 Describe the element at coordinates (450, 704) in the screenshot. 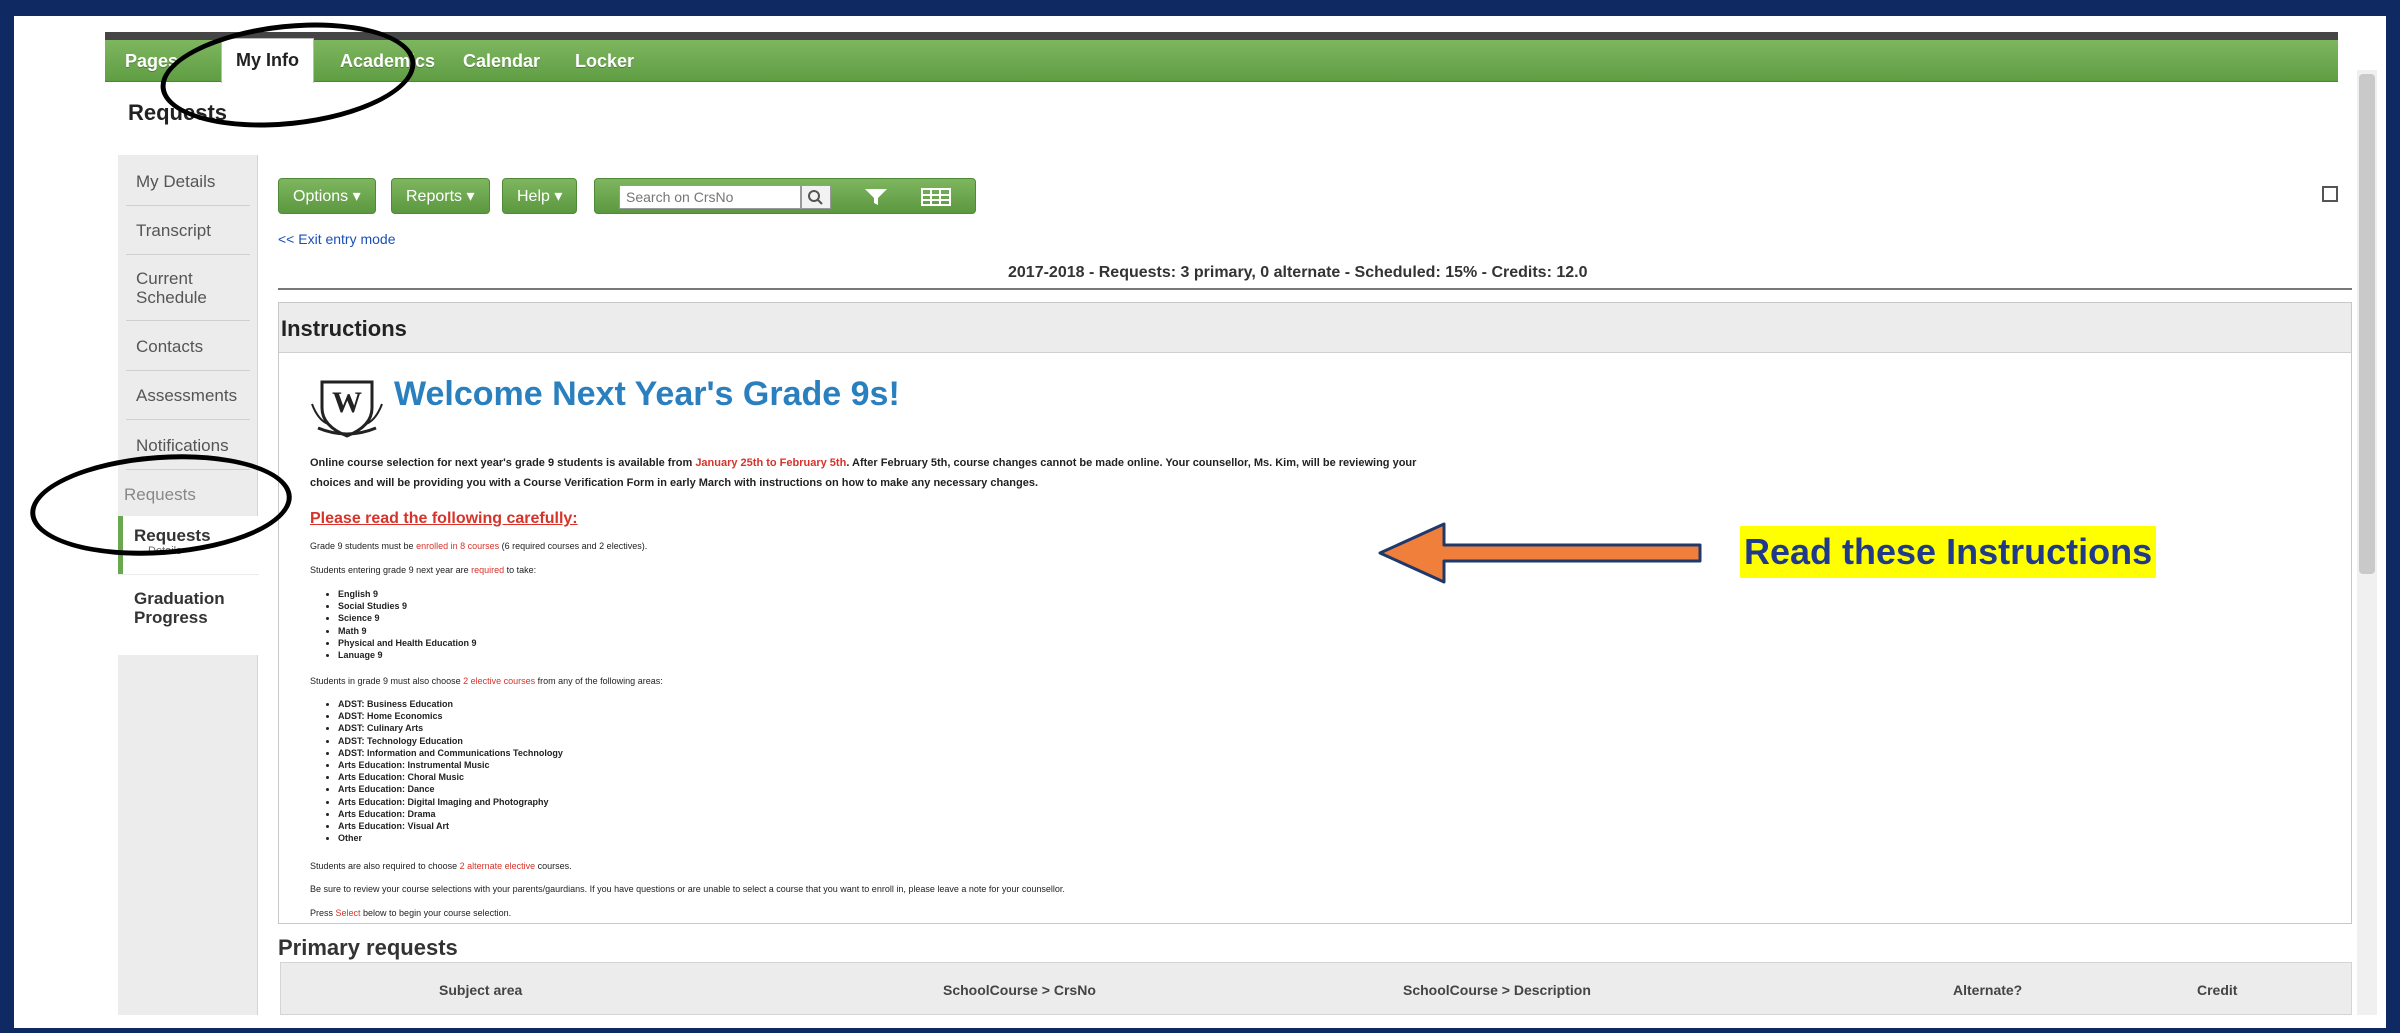

I see `list-item: ADST: Business Education` at that location.